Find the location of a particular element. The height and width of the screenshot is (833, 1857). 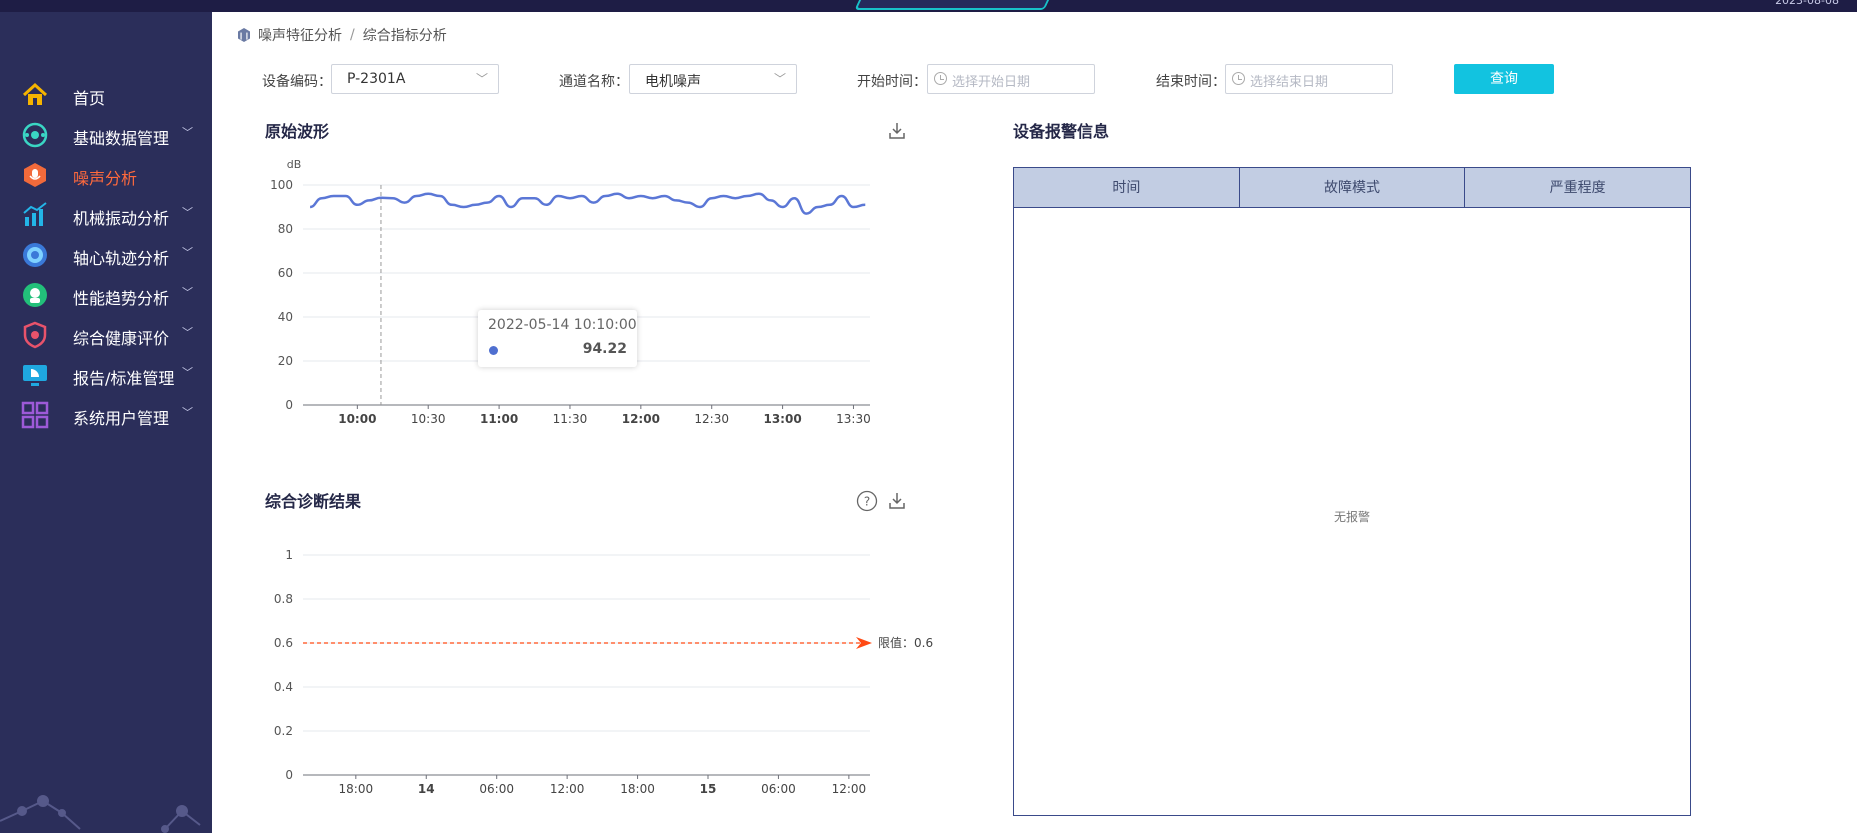

noise-badge-icon: ❙❙ is located at coordinates (244, 35).